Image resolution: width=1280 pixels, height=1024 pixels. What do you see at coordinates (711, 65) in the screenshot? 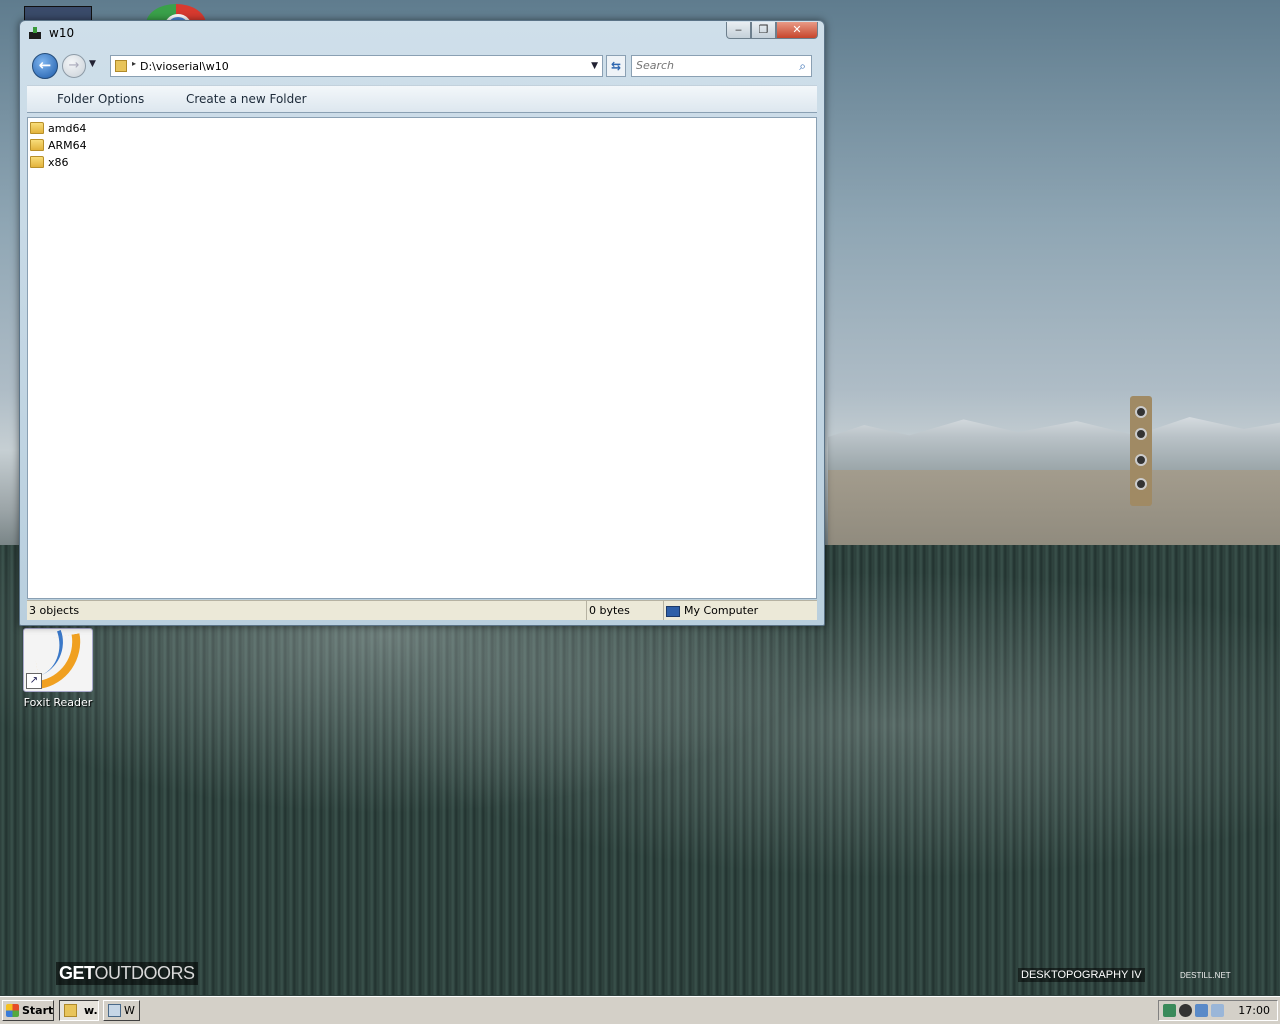
I see `search-input` at bounding box center [711, 65].